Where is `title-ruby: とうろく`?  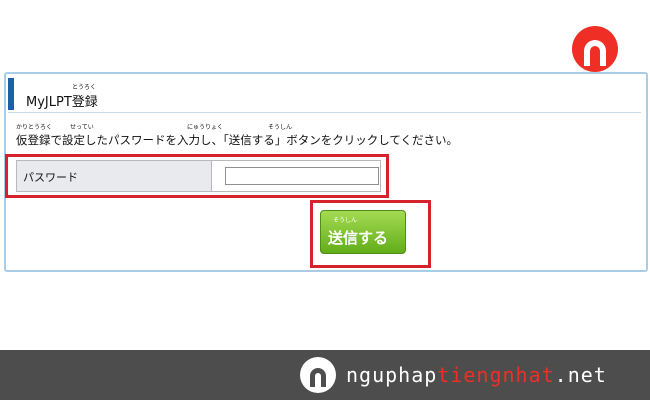
title-ruby: とうろく is located at coordinates (84, 87).